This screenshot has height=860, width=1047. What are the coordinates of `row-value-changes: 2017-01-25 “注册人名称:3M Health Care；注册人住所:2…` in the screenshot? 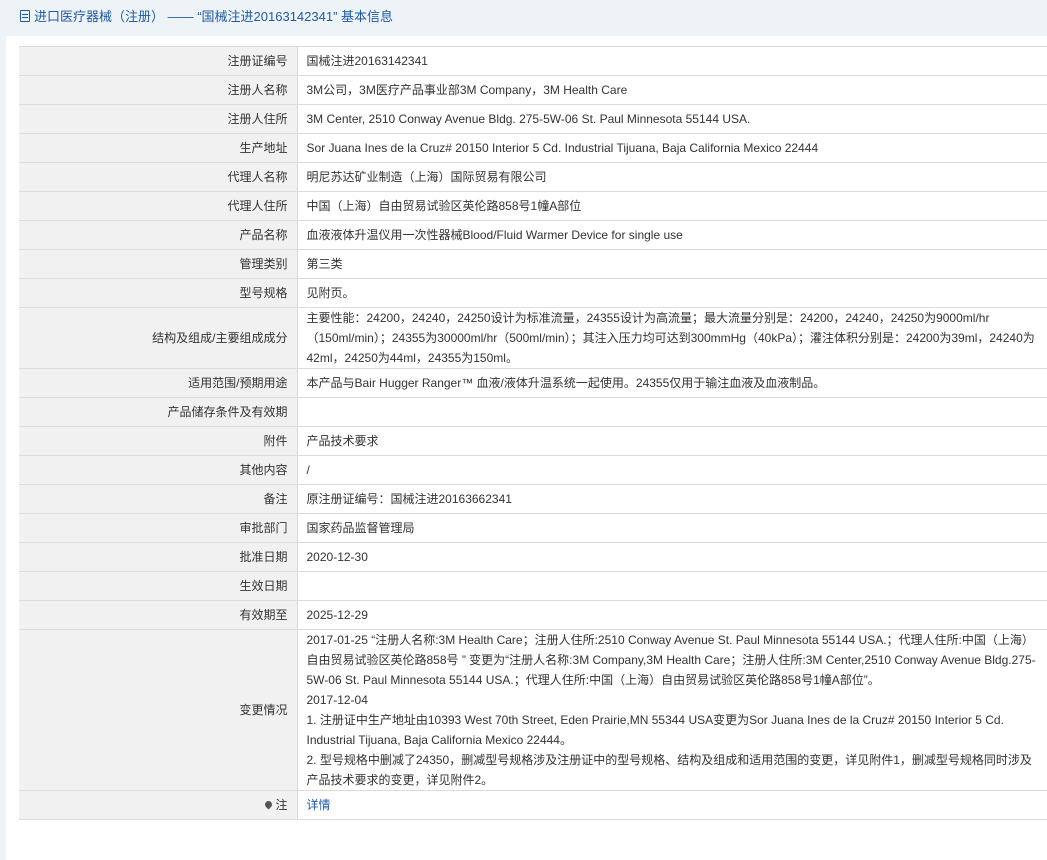 It's located at (672, 710).